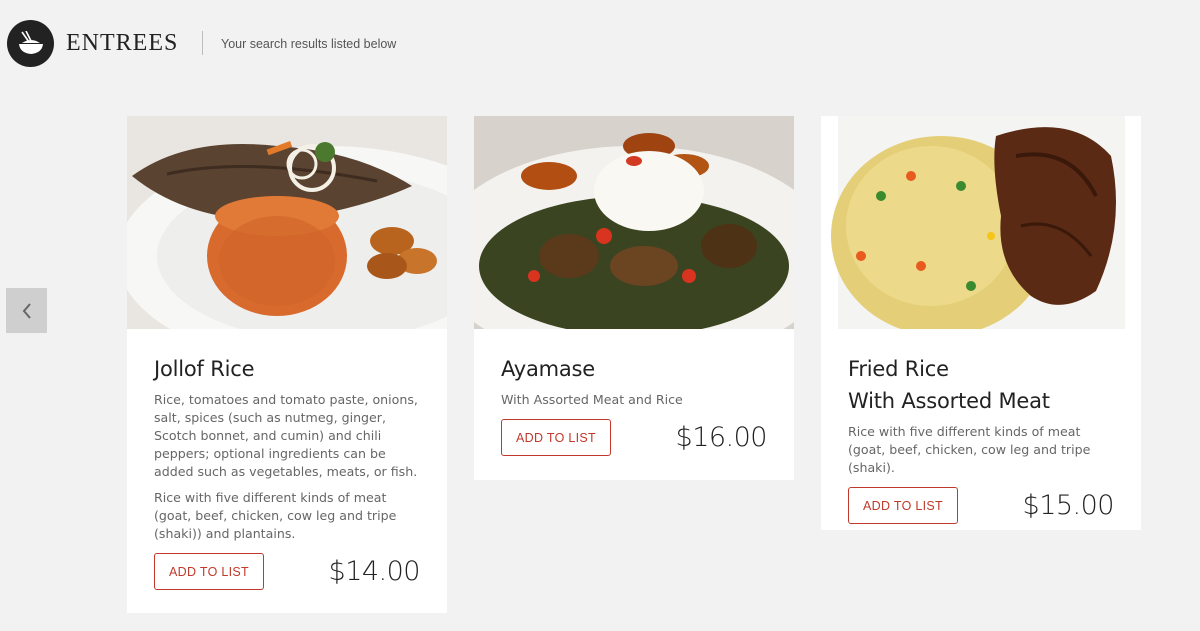  What do you see at coordinates (981, 505) in the screenshot?
I see `card-actions: ADD TO LIST $15.00` at bounding box center [981, 505].